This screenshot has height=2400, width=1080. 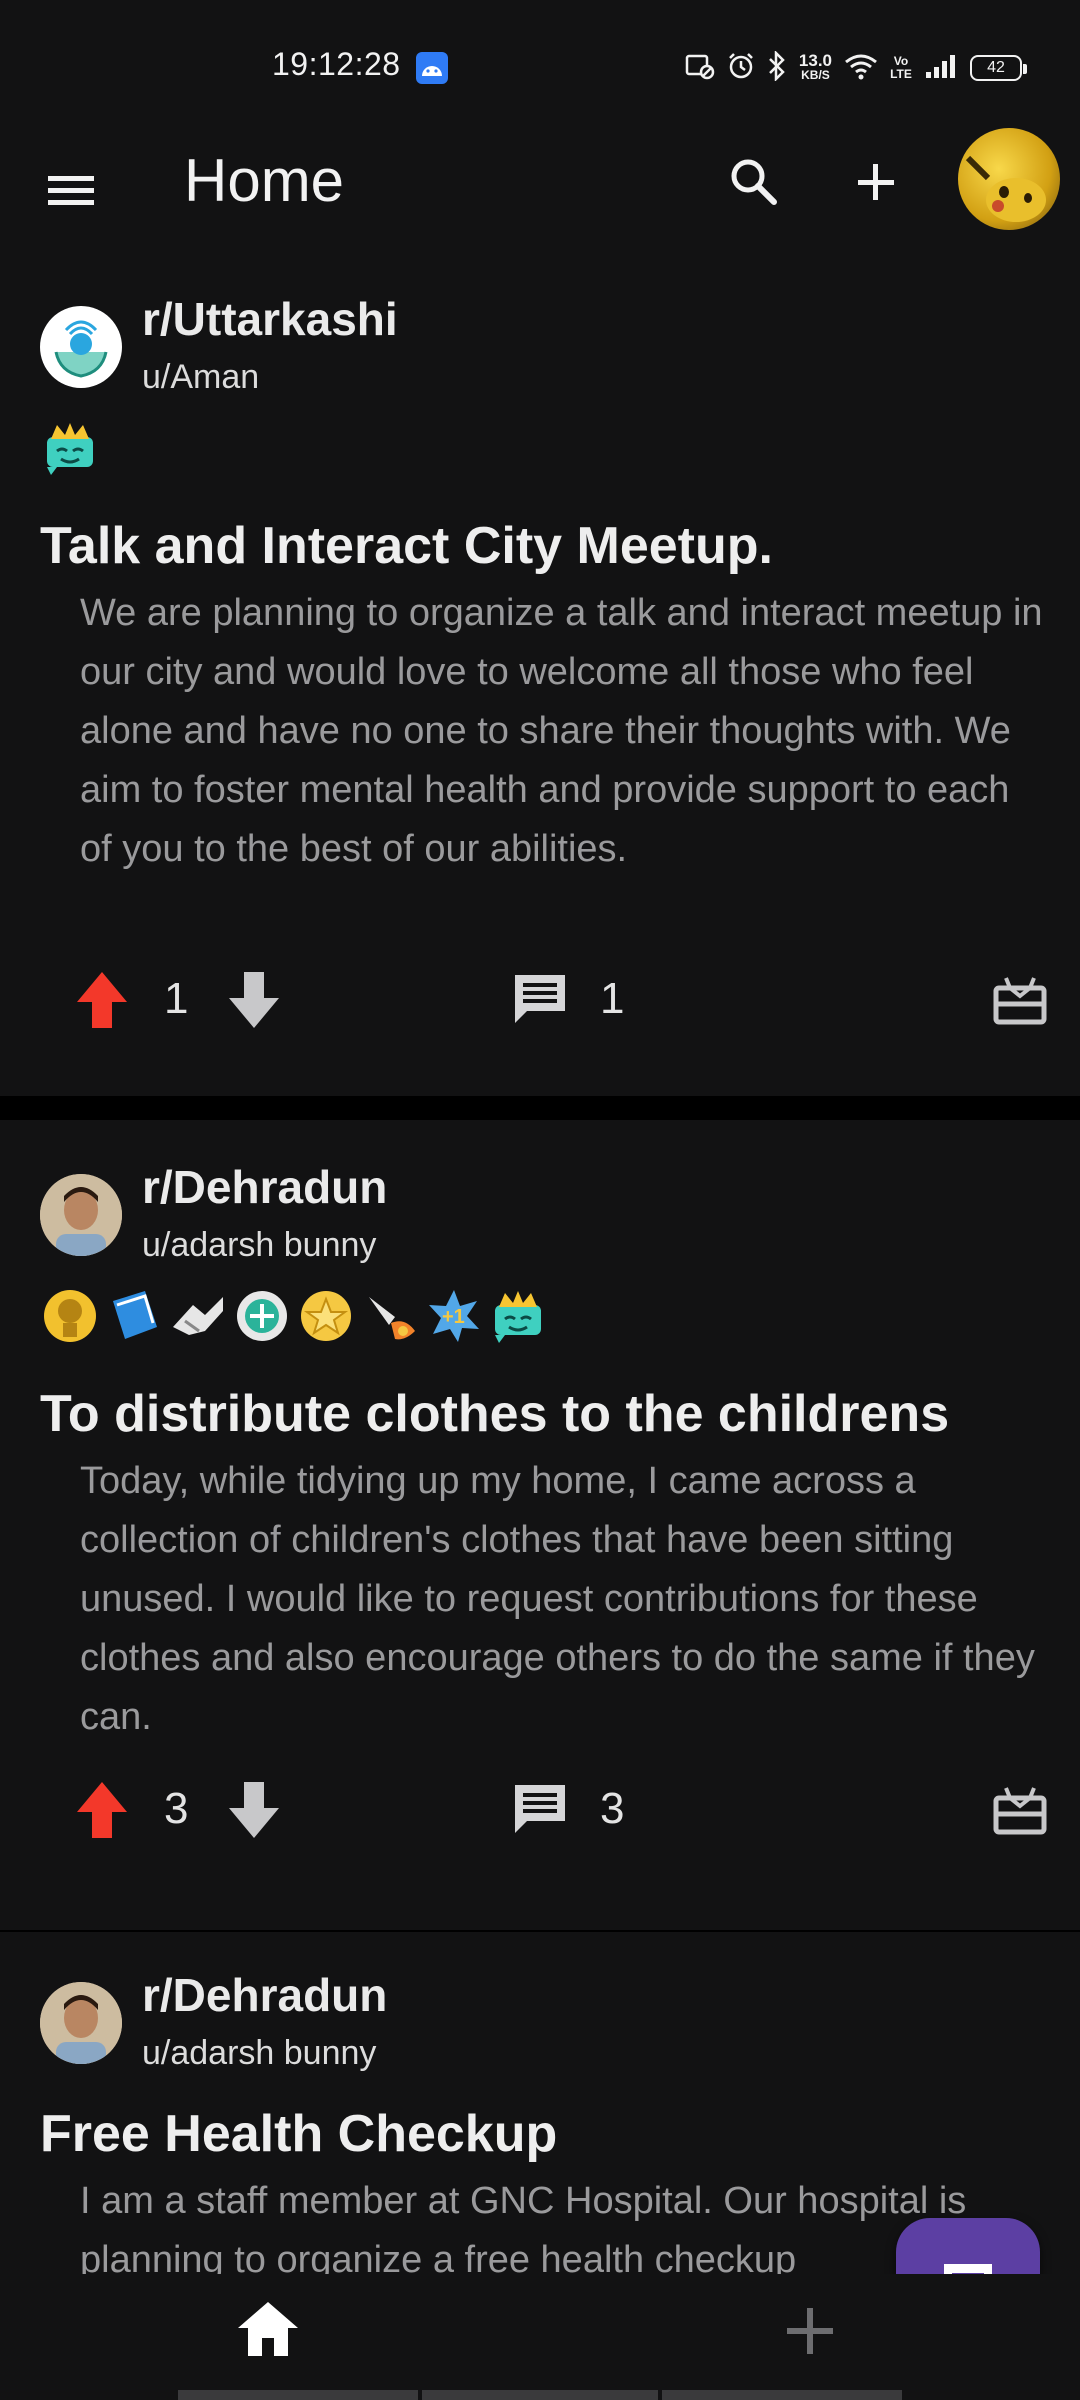 I want to click on android-app-icon, so click(x=432, y=68).